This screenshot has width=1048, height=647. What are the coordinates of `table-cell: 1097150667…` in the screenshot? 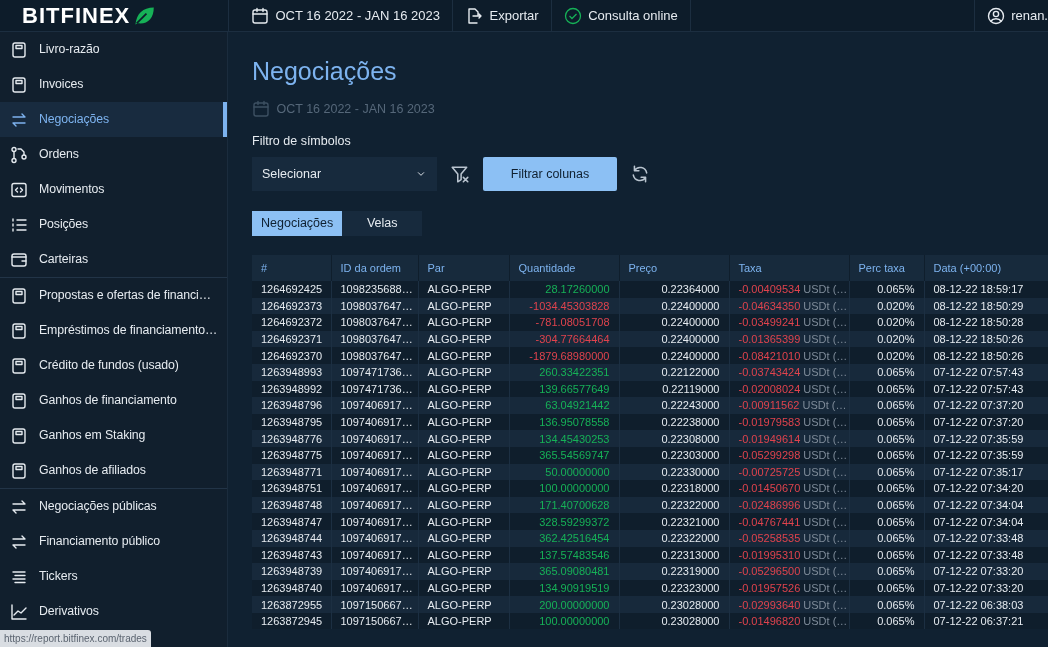 It's located at (374, 604).